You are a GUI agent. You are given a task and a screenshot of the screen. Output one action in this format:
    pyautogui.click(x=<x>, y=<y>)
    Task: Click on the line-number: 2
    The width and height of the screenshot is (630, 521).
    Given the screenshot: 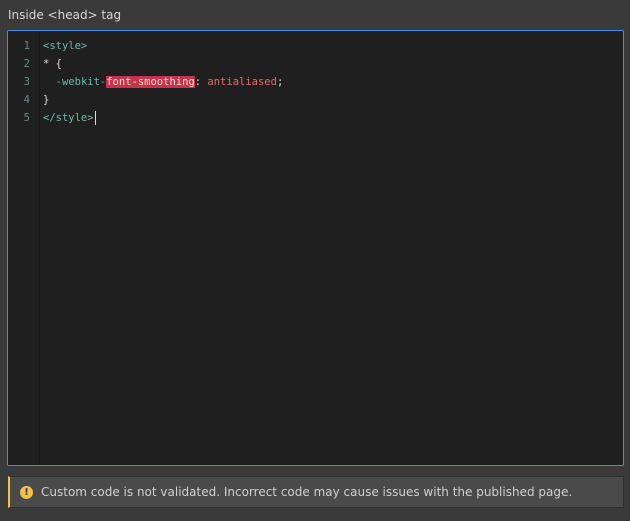 What is the action you would take?
    pyautogui.click(x=26, y=64)
    